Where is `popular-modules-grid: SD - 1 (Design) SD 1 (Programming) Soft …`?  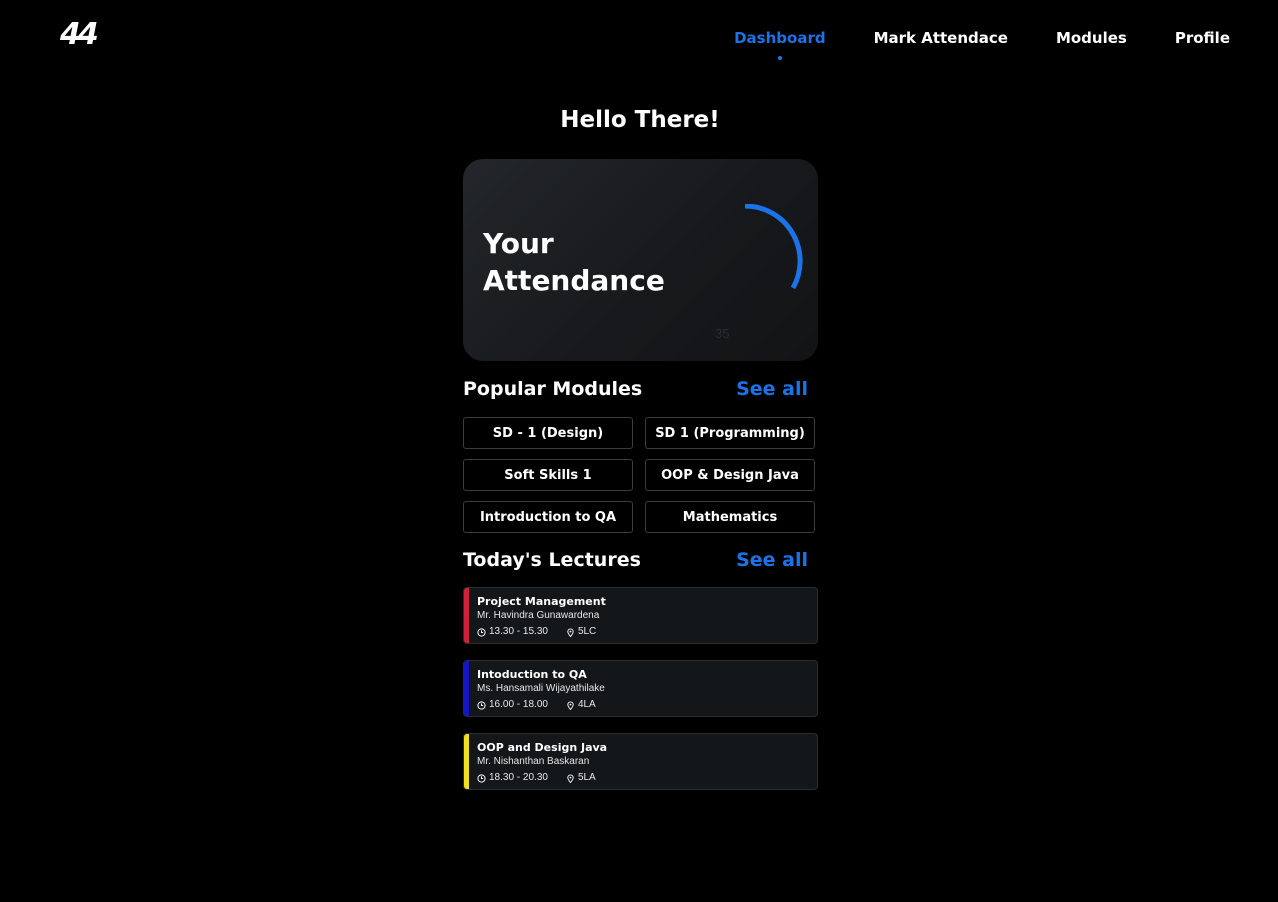 popular-modules-grid: SD - 1 (Design) SD 1 (Programming) Soft … is located at coordinates (640, 475).